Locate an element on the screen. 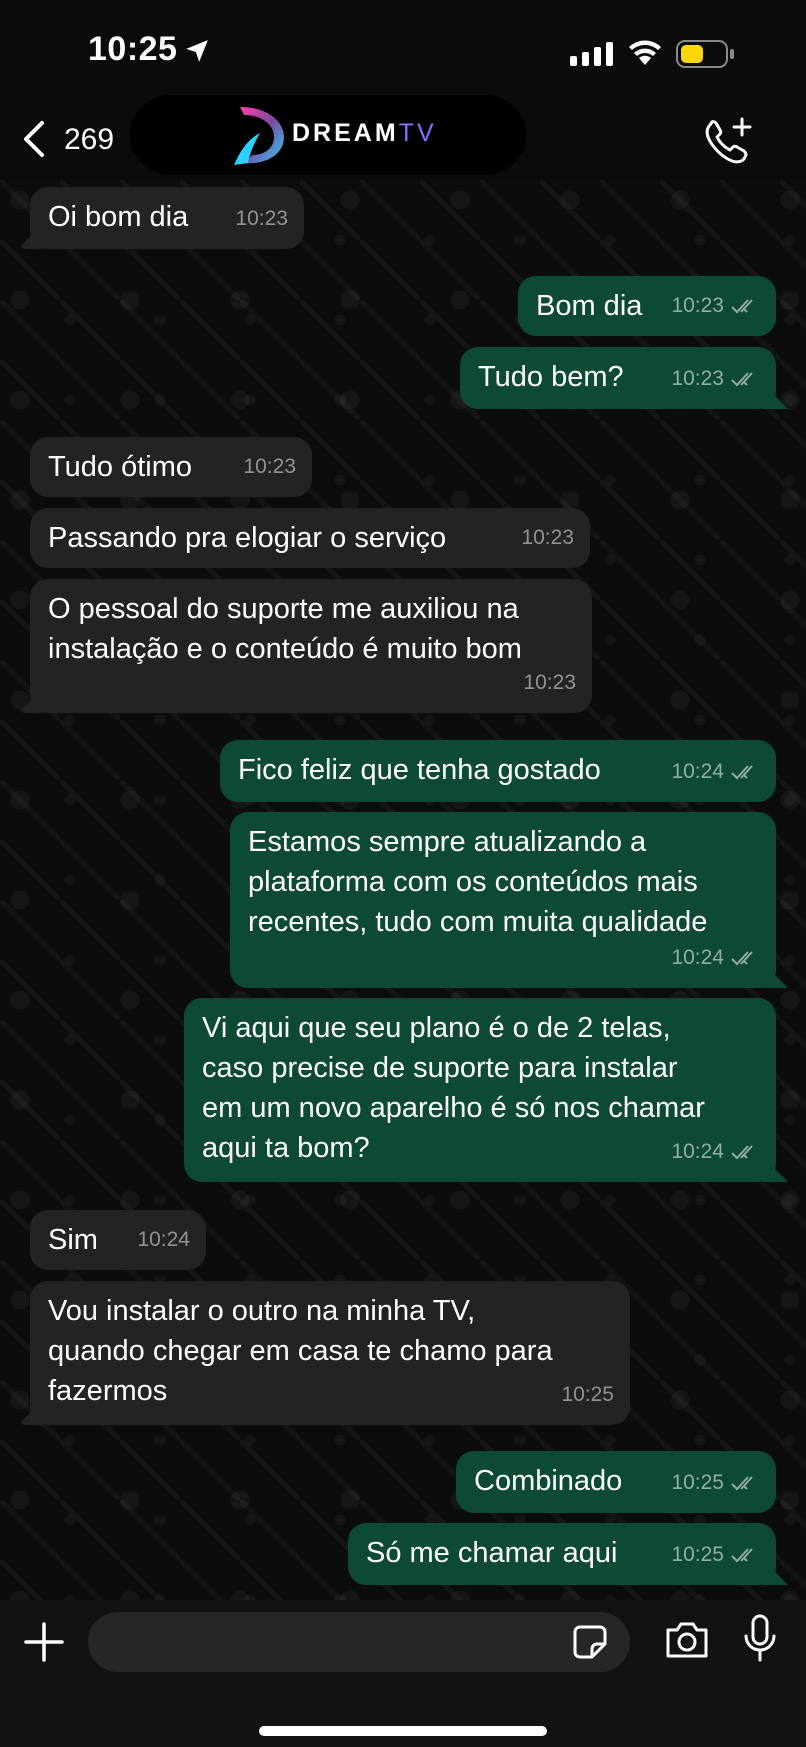 The height and width of the screenshot is (1747, 806). brand-name: DREAMTV is located at coordinates (364, 133).